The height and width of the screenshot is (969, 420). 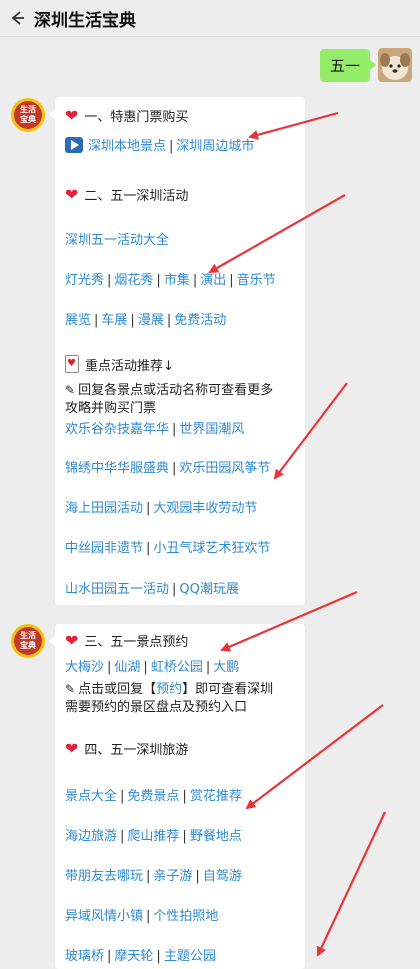 I want to click on link-reservation: 预约, so click(x=169, y=689).